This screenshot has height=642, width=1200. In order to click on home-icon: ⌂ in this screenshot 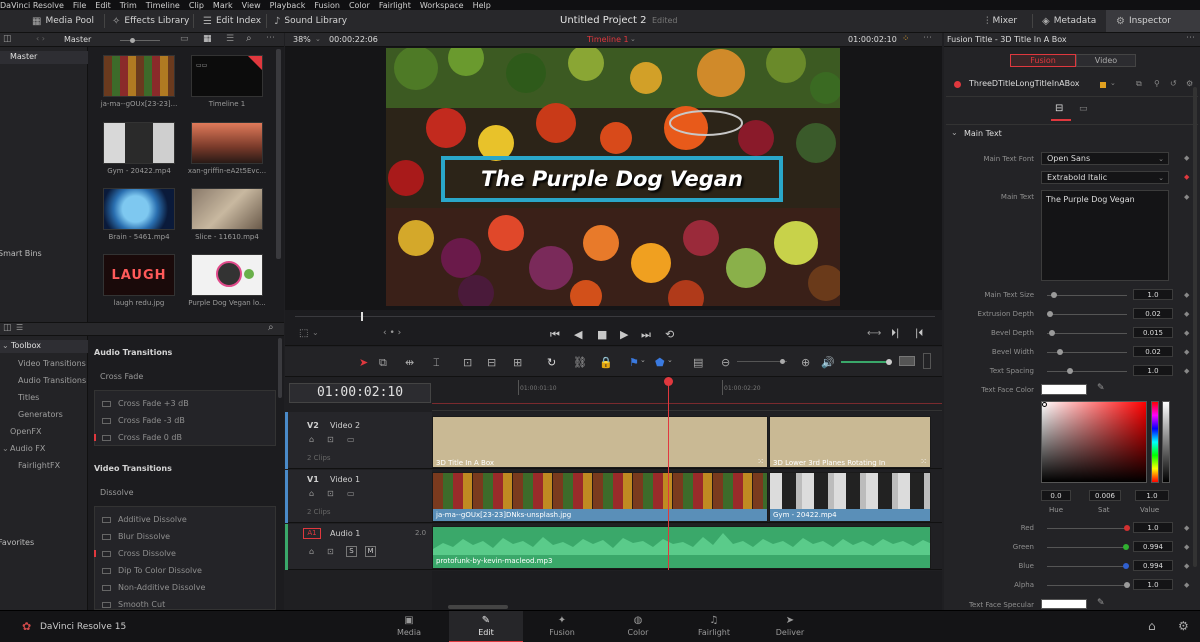, I will do `click(1152, 626)`.